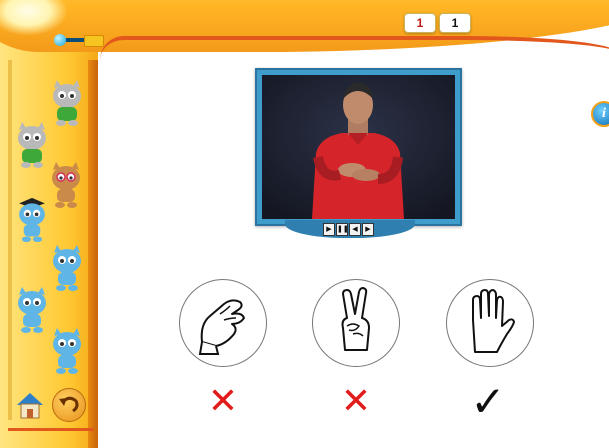 The image size is (609, 448). What do you see at coordinates (600, 114) in the screenshot?
I see `info-button: i` at bounding box center [600, 114].